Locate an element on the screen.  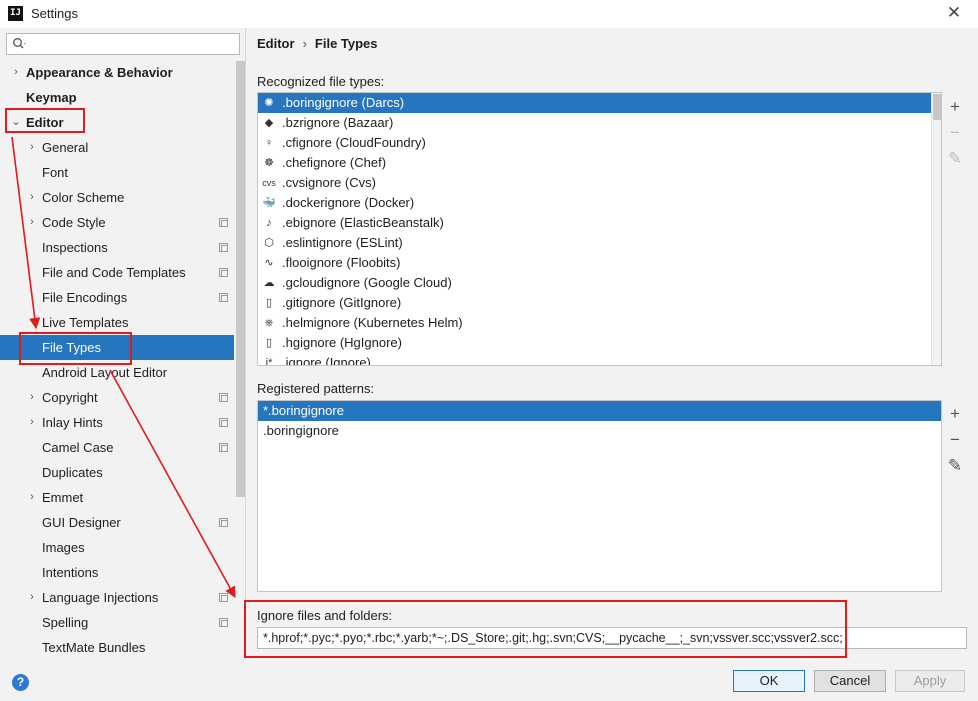
sidebar-item-appearance-behavior: › Appearance & Behavior is located at coordinates (117, 72).